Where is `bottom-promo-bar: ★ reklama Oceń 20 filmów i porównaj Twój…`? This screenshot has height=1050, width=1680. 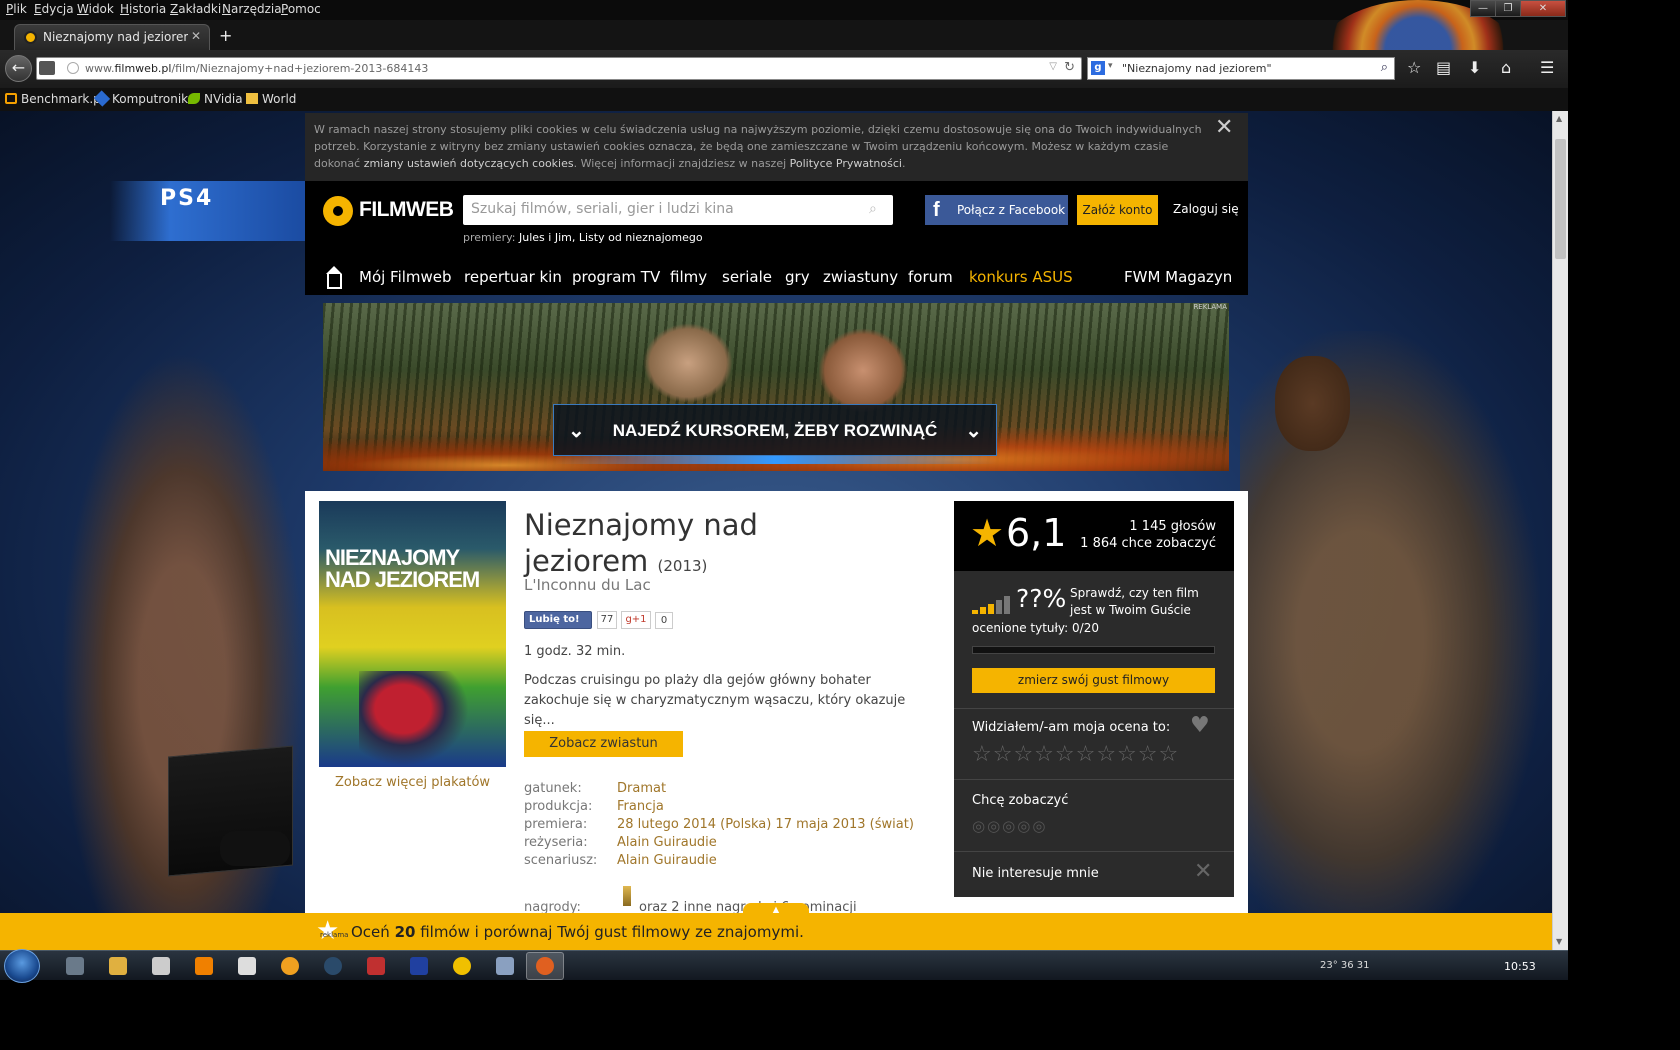 bottom-promo-bar: ★ reklama Oceń 20 filmów i porównaj Twój… is located at coordinates (776, 931).